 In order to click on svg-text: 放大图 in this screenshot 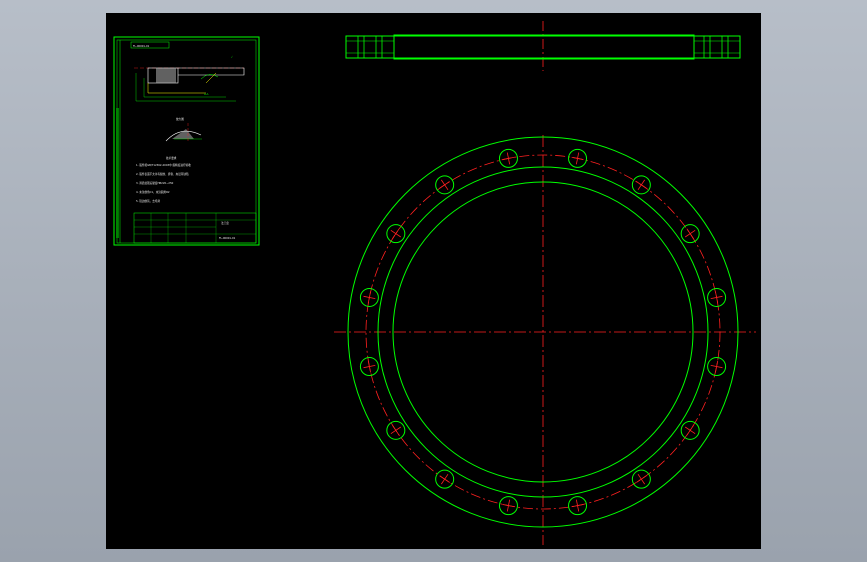, I will do `click(180, 119)`.